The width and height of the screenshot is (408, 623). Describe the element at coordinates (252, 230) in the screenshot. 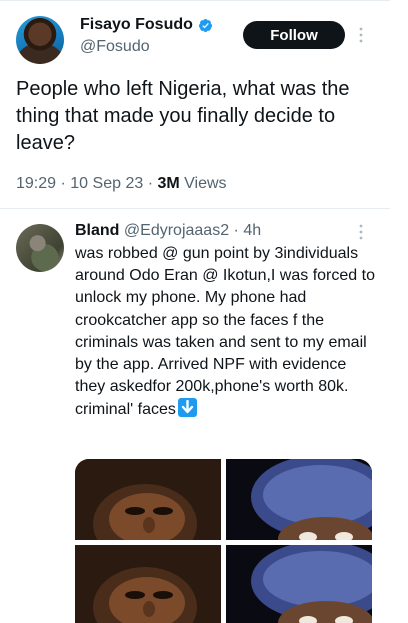

I see `reply-age: 4h` at that location.